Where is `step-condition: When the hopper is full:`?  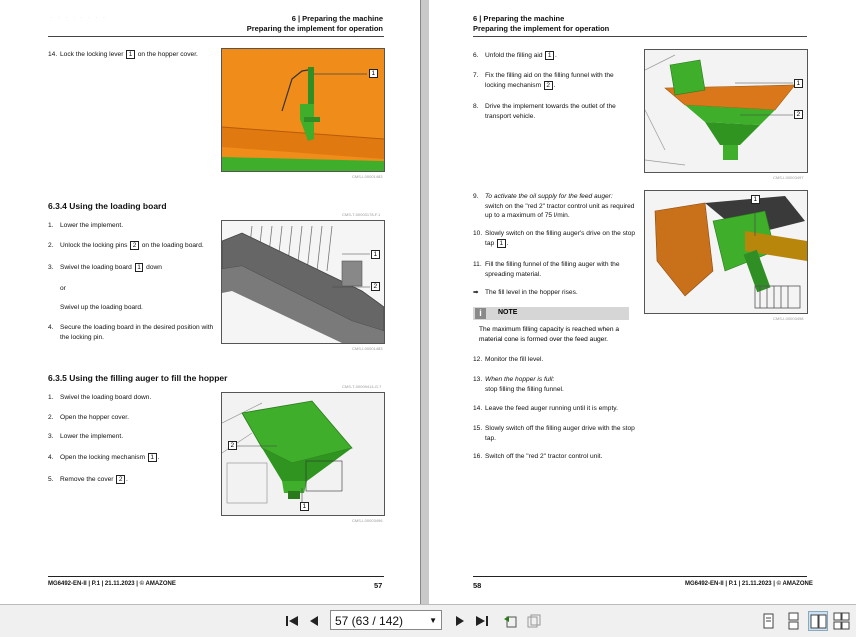
step-condition: When the hopper is full: is located at coordinates (520, 379).